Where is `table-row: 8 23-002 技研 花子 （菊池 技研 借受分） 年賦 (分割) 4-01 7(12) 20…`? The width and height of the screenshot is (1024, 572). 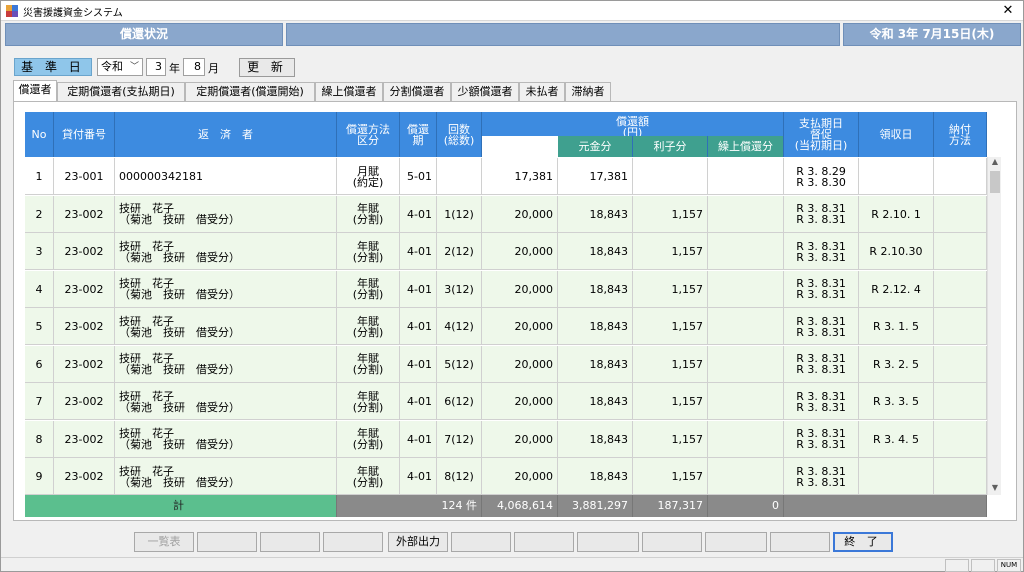 table-row: 8 23-002 技研 花子 （菊池 技研 借受分） 年賦 (分割) 4-01 7(12) 20… is located at coordinates (506, 439).